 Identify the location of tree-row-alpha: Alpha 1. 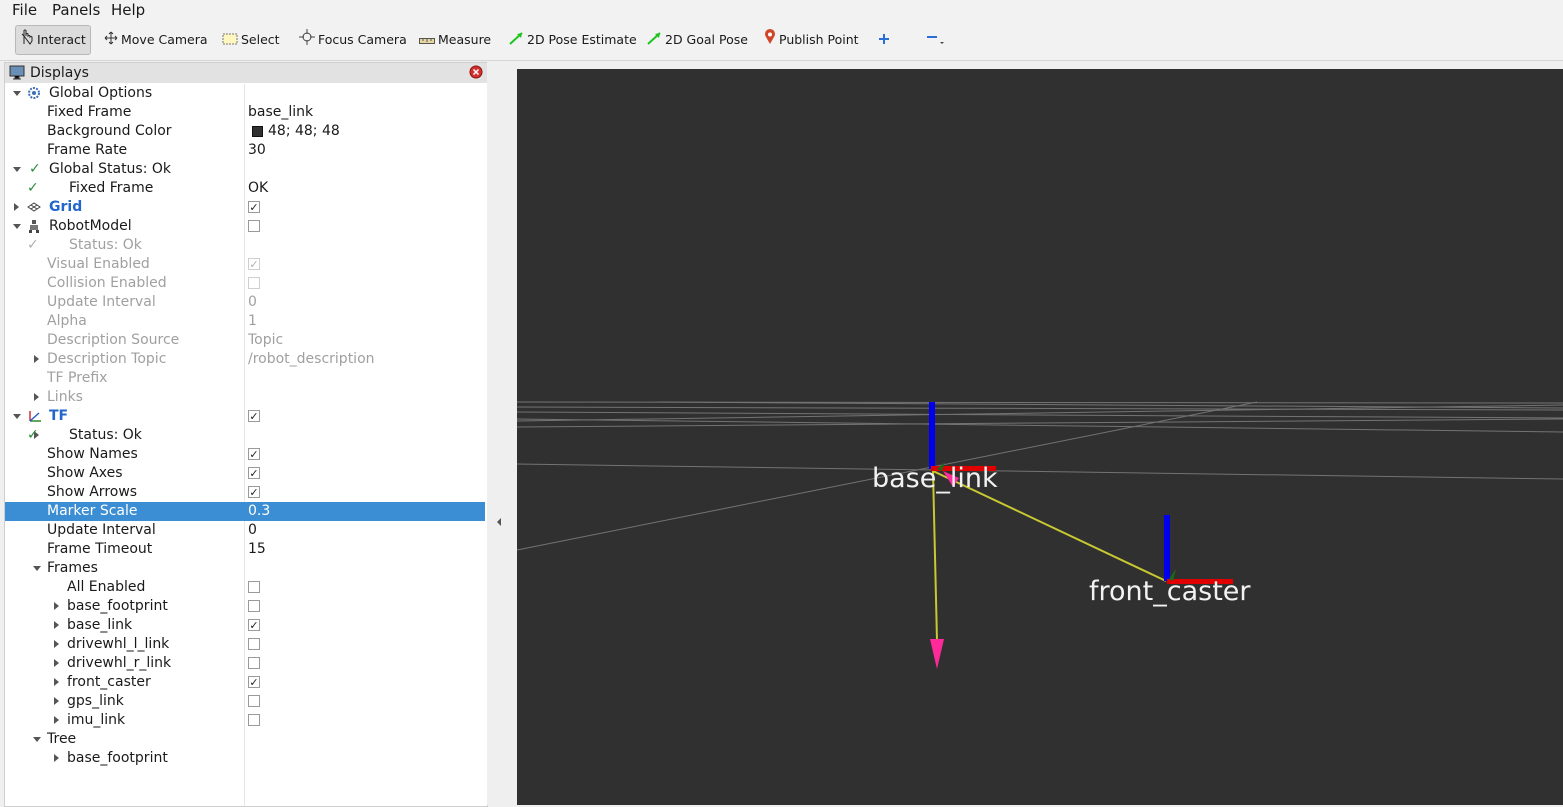
(245, 321).